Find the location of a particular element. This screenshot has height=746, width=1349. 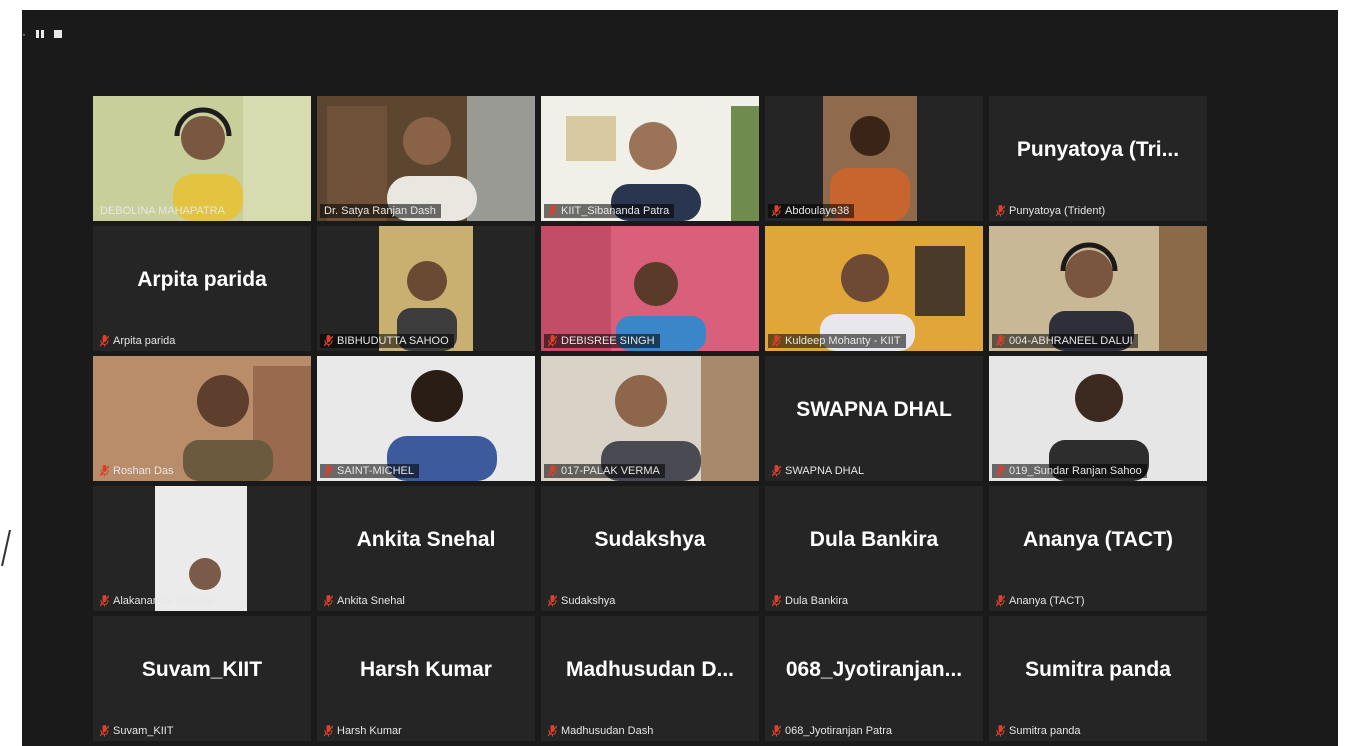

participant-tile: 019_Sundar Ranjan Sahoo is located at coordinates (1098, 418).